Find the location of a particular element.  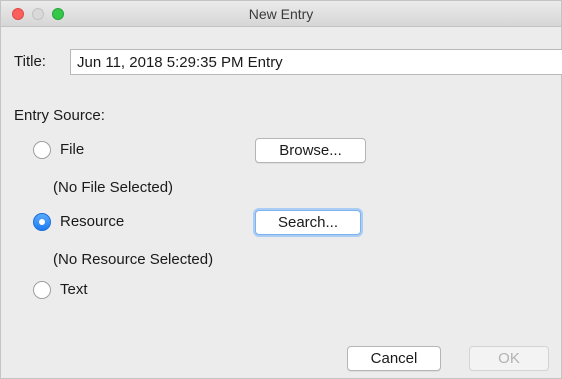

cancel-button: Cancel is located at coordinates (394, 358).